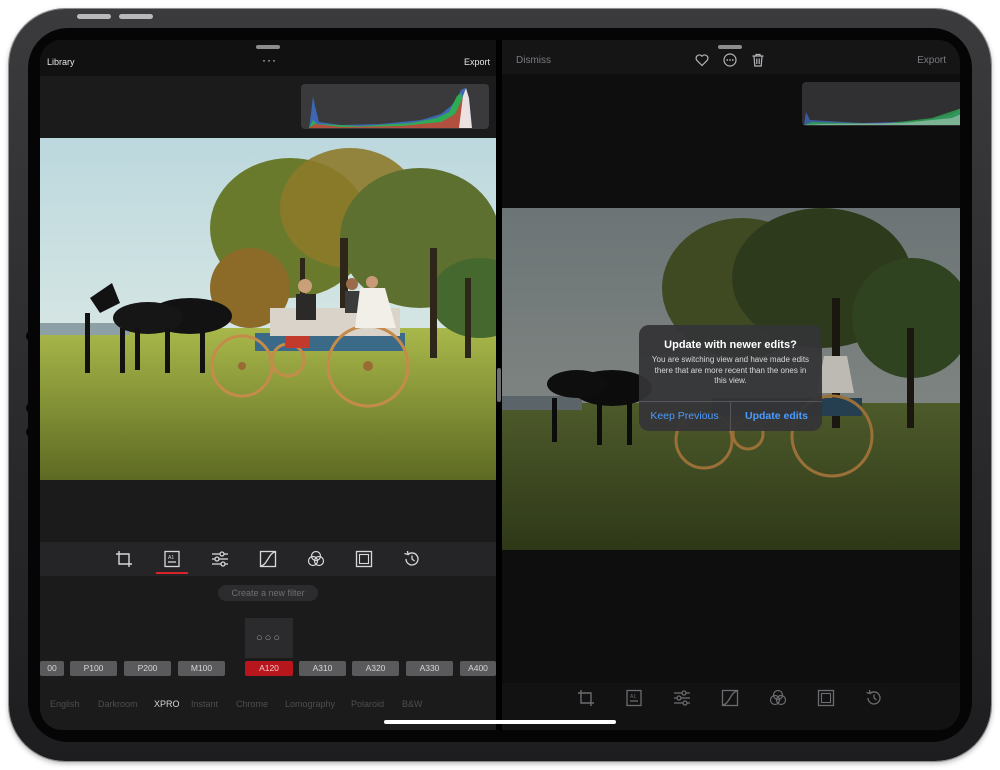 The height and width of the screenshot is (770, 1000). Describe the element at coordinates (167, 704) in the screenshot. I see `category-tab-active: XPRO` at that location.